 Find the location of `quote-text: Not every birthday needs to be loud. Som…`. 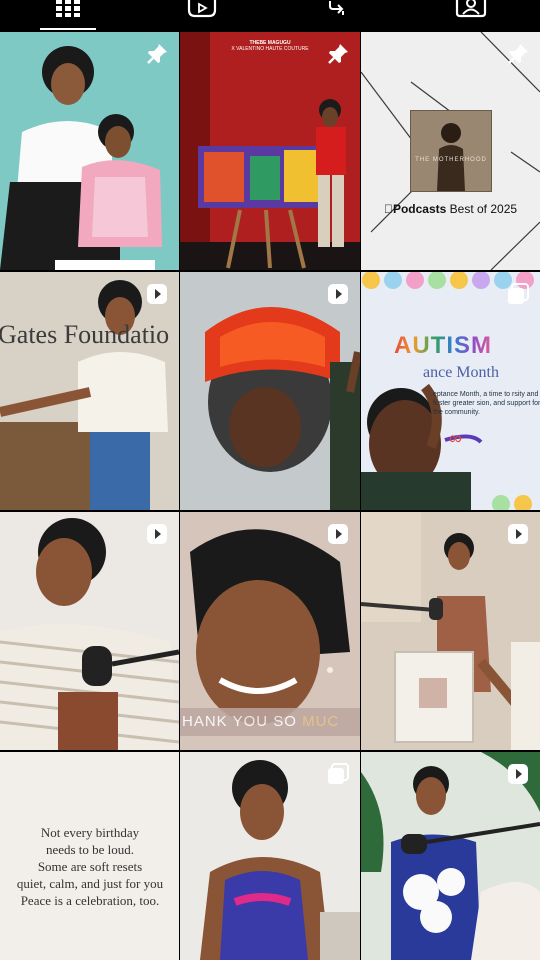

quote-text: Not every birthday needs to be loud. Som… is located at coordinates (89, 866).